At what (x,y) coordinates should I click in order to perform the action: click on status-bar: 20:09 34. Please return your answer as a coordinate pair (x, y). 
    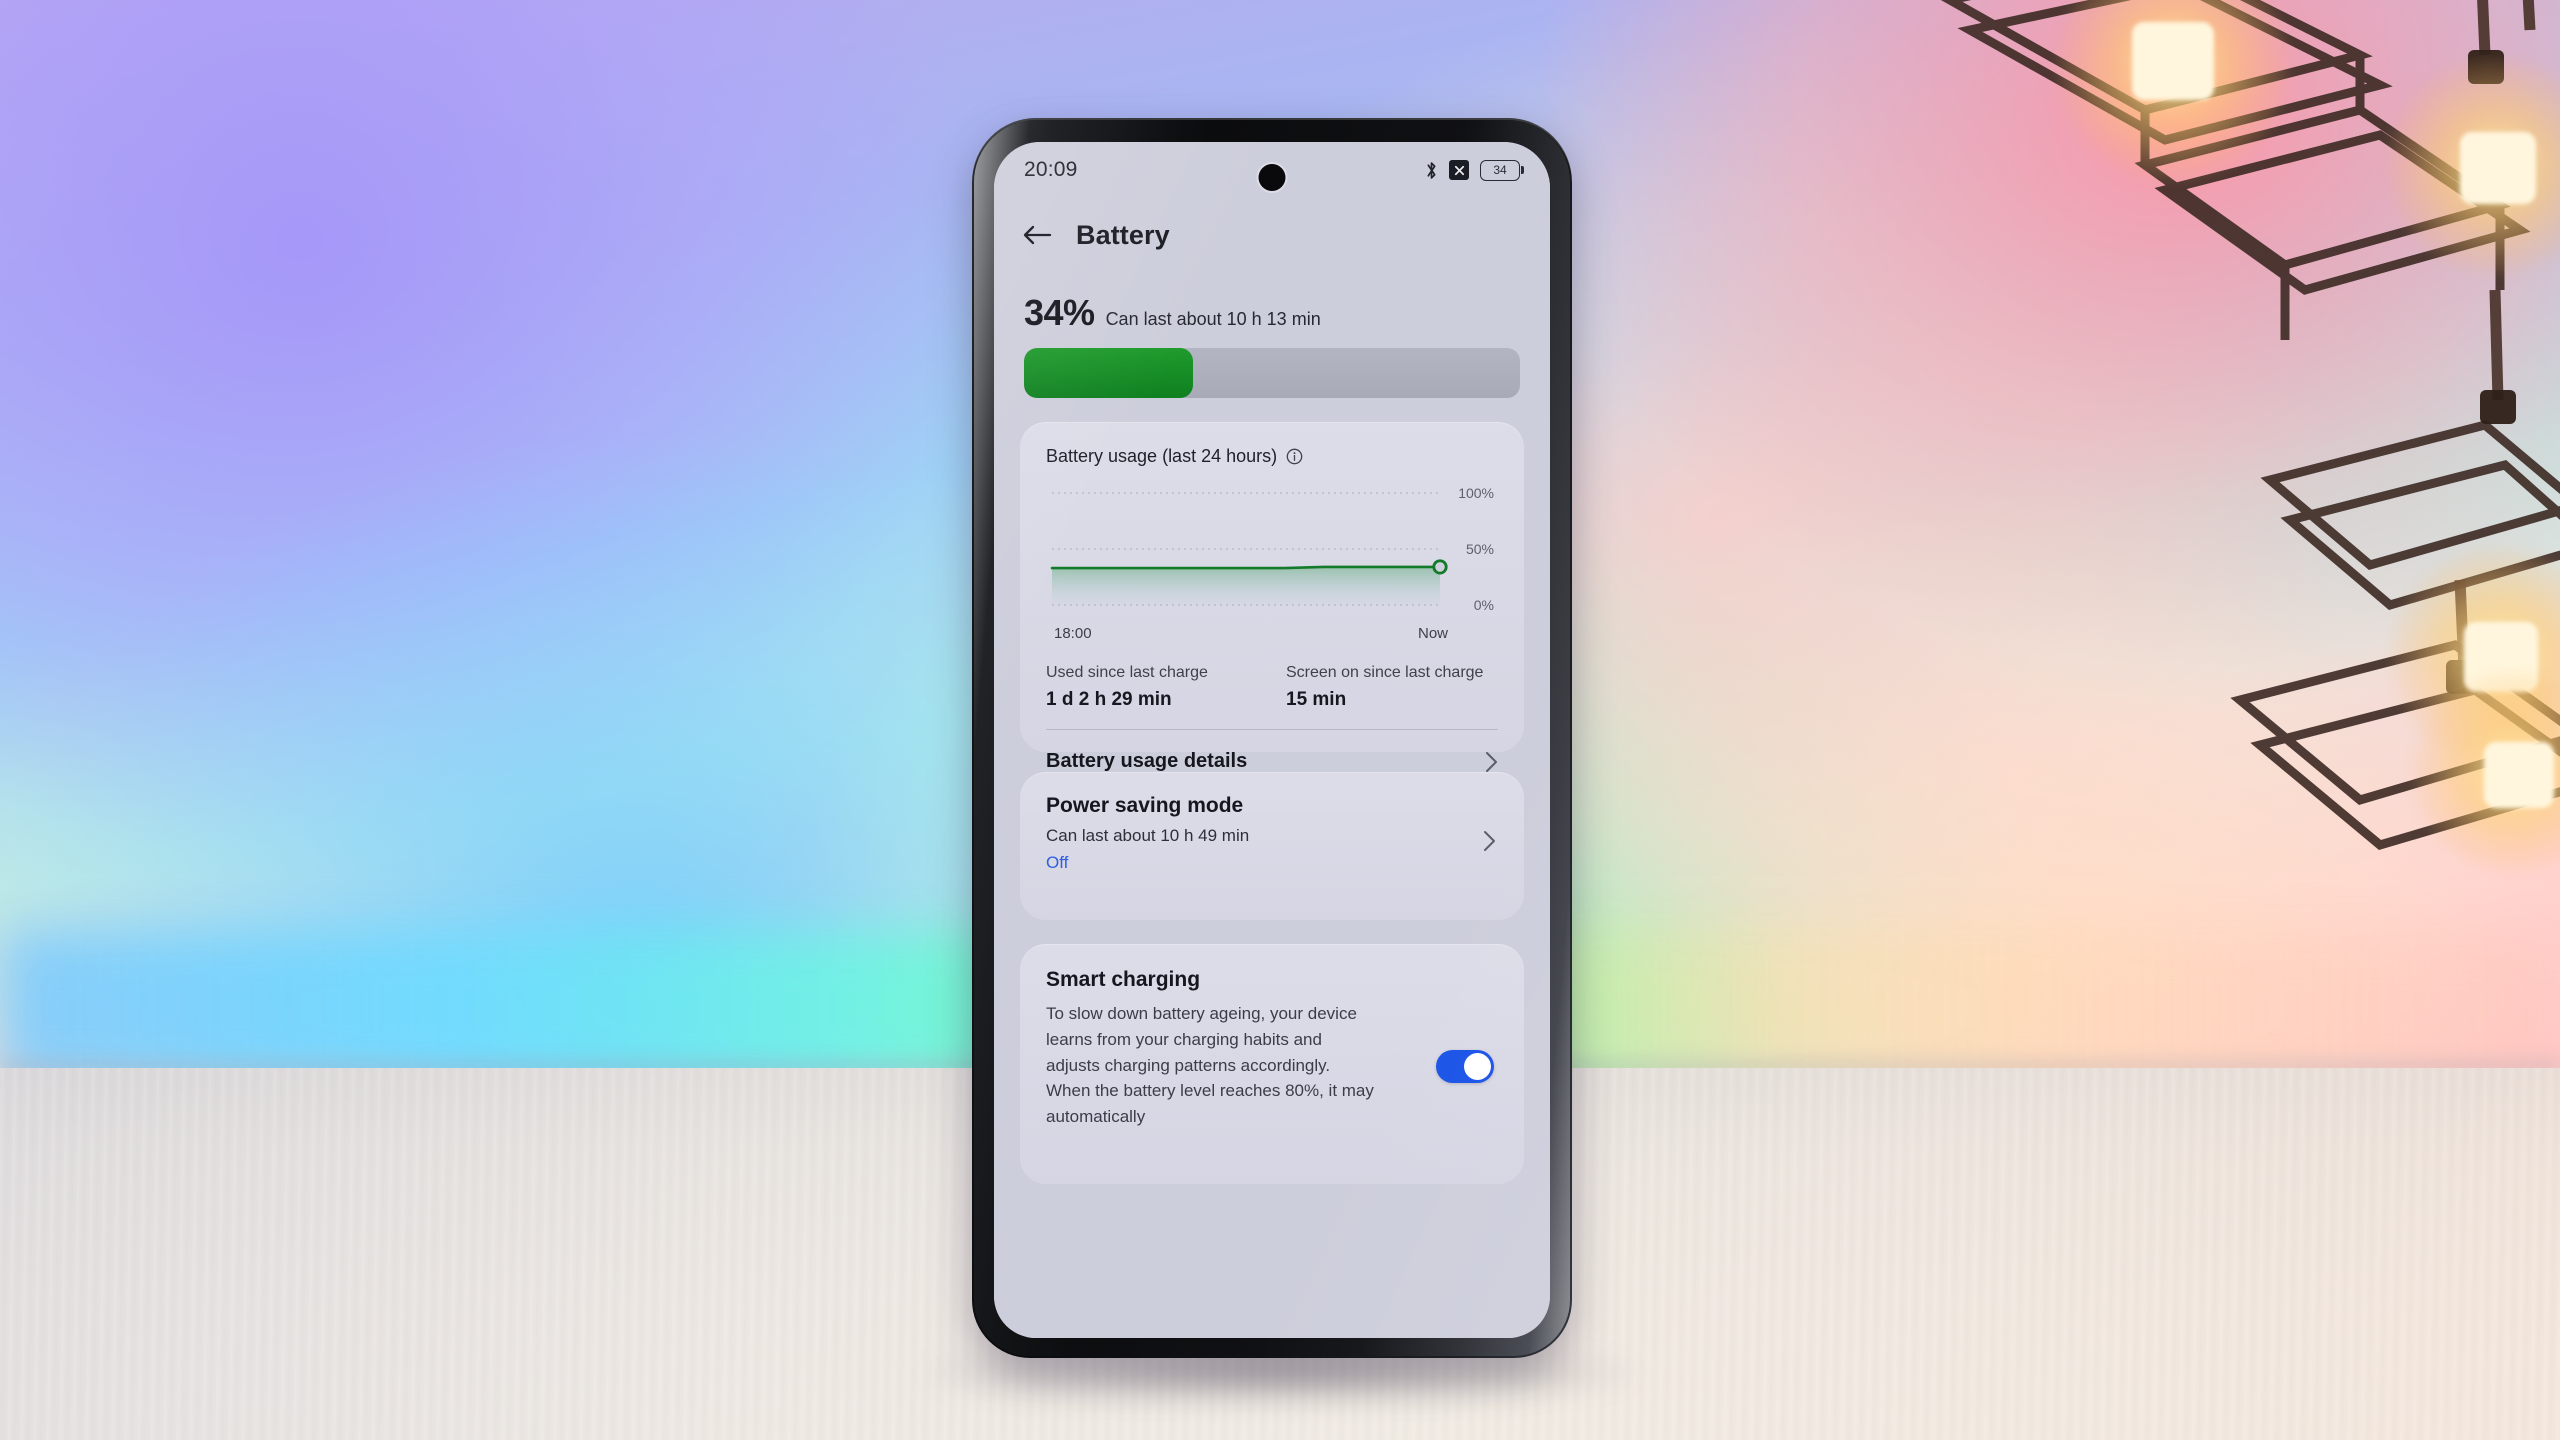
    Looking at the image, I should click on (1272, 170).